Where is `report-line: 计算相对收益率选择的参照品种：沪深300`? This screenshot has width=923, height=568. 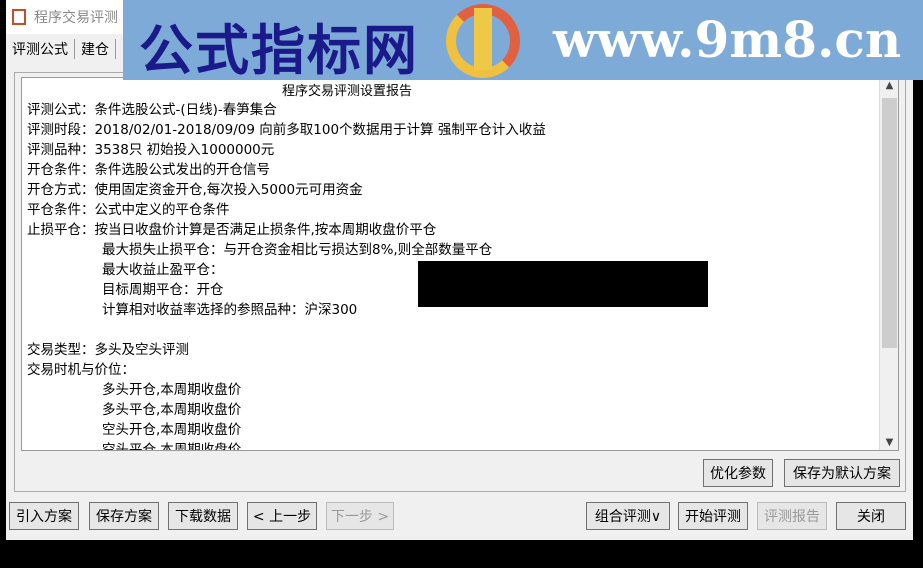 report-line: 计算相对收益率选择的参照品种：沪深300 is located at coordinates (230, 310).